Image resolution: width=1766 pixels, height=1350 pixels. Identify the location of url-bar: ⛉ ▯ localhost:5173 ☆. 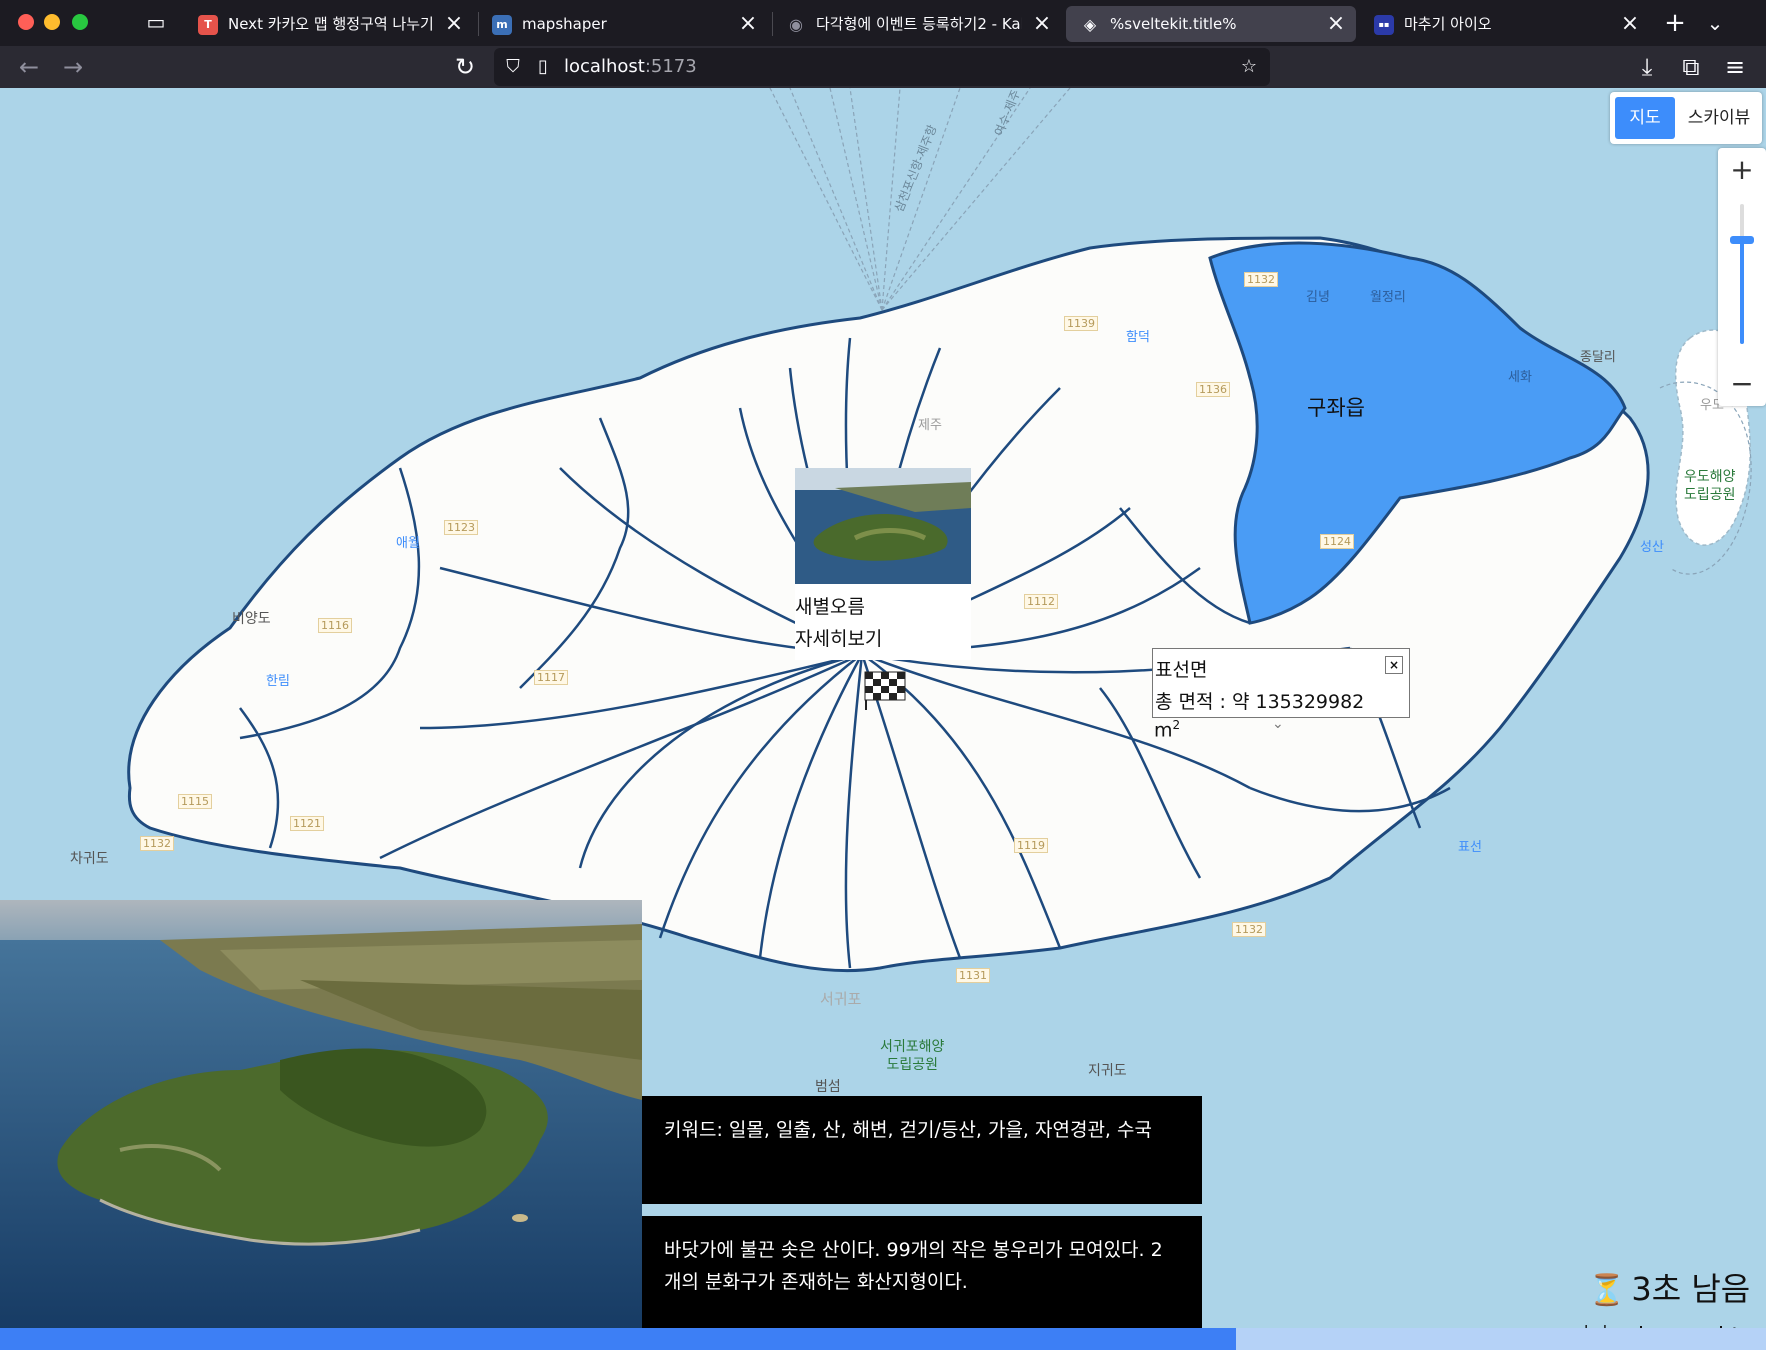
(882, 67).